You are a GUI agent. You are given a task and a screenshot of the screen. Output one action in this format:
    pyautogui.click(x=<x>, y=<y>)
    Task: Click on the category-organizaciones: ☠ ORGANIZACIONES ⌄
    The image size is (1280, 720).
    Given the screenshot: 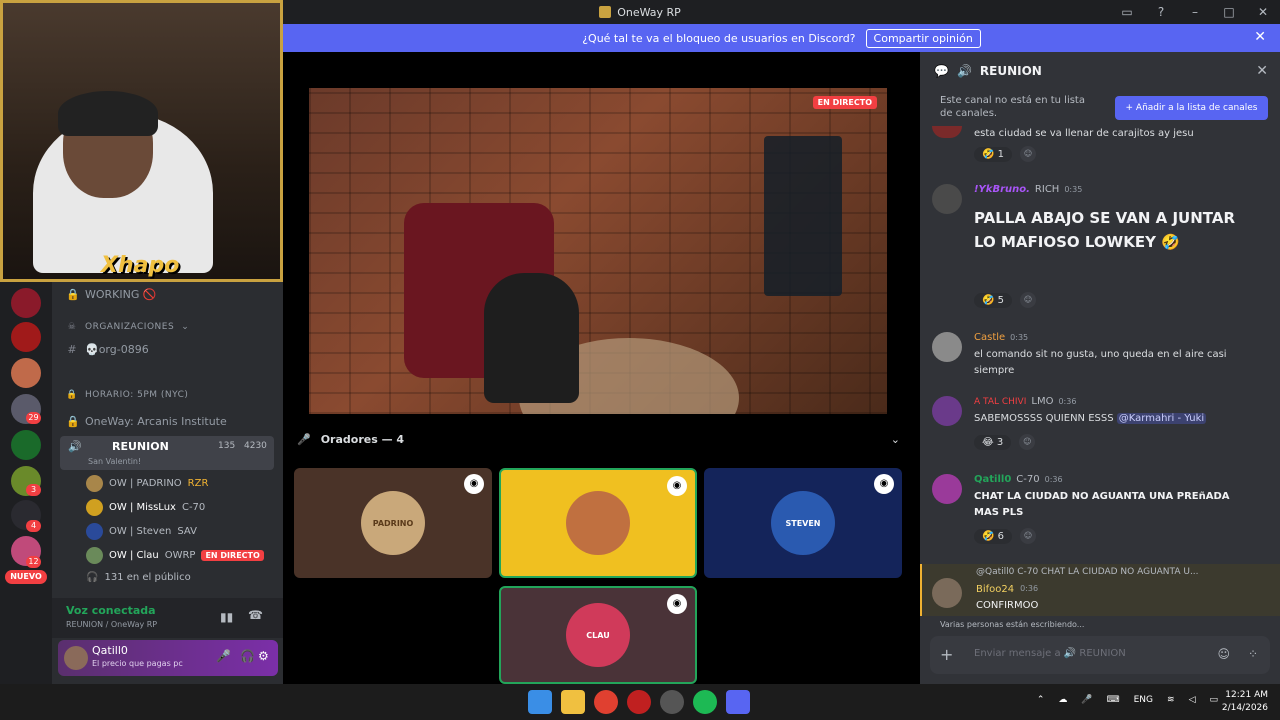 What is the action you would take?
    pyautogui.click(x=127, y=327)
    